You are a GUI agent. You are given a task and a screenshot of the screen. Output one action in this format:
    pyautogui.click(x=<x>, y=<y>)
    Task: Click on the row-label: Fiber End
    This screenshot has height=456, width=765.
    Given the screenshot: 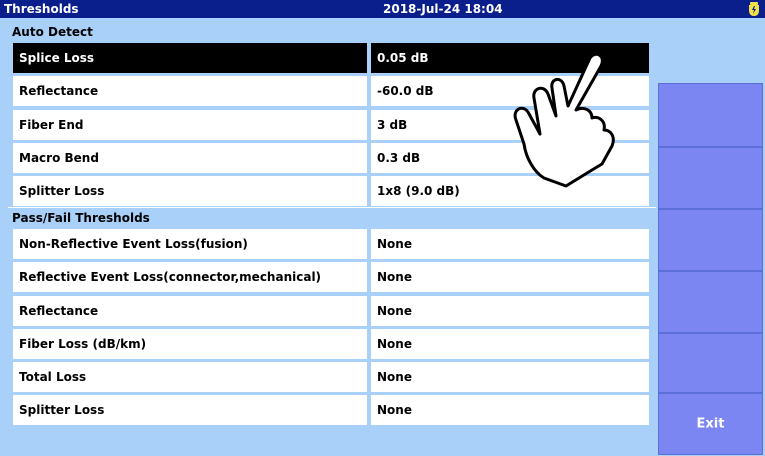 What is the action you would take?
    pyautogui.click(x=190, y=125)
    